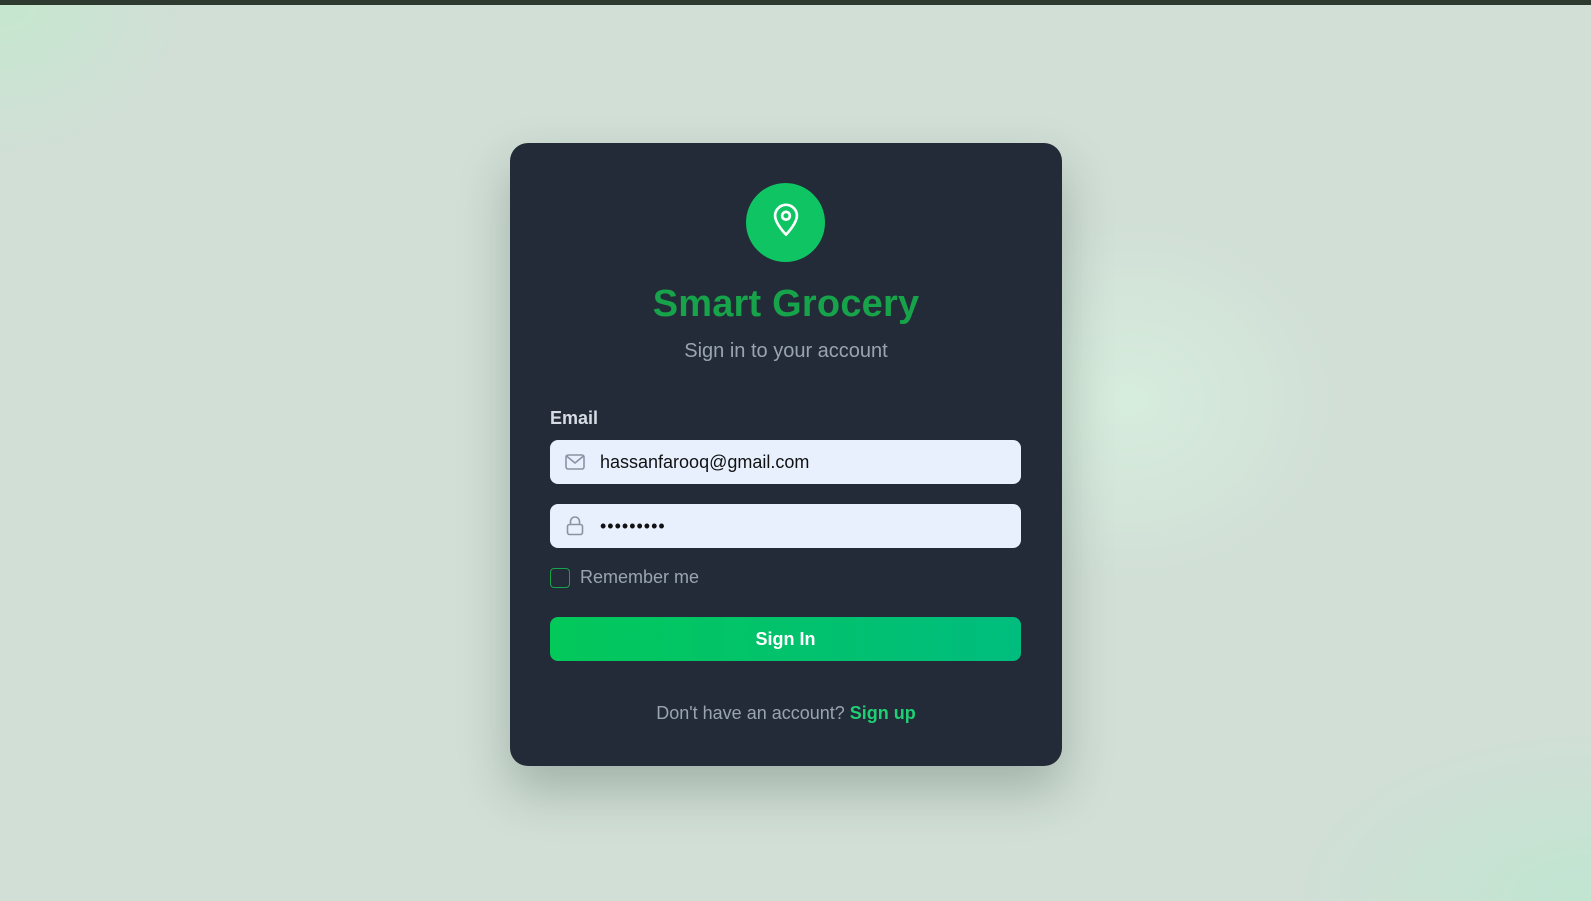 This screenshot has width=1591, height=901. What do you see at coordinates (575, 462) in the screenshot?
I see `mail-icon` at bounding box center [575, 462].